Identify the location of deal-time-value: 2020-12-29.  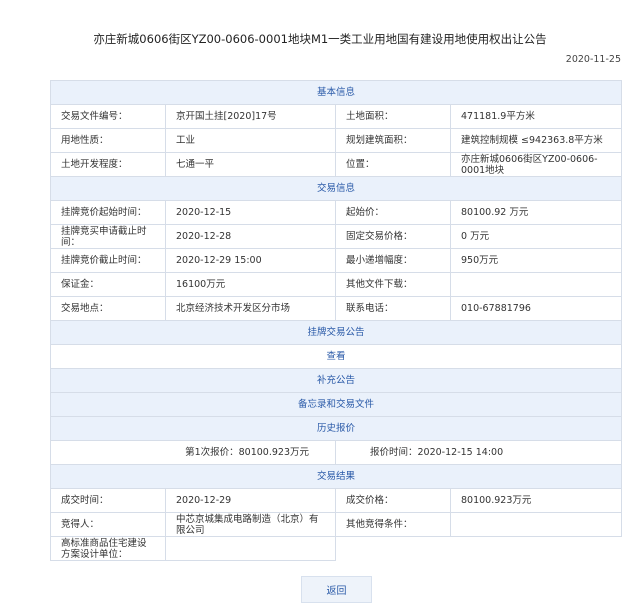
(250, 500).